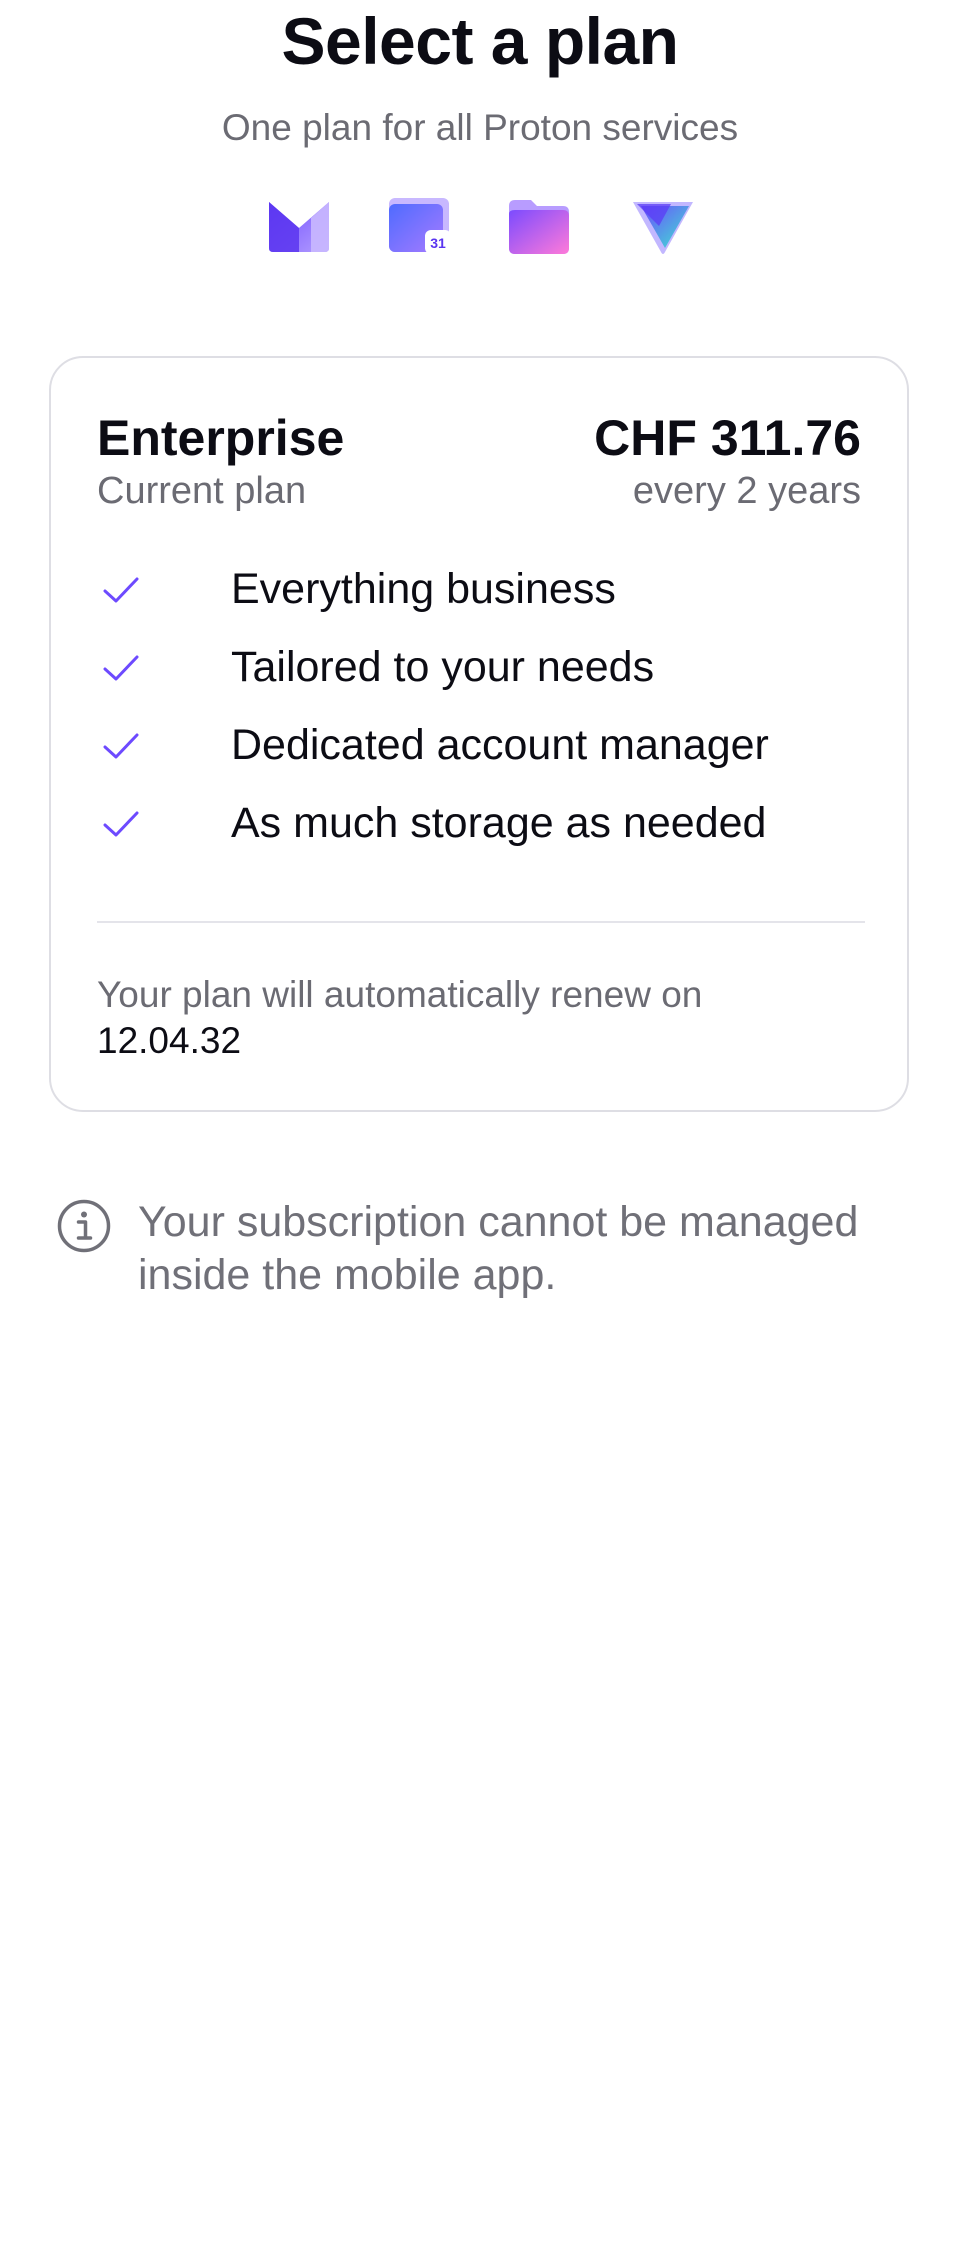 This screenshot has height=2250, width=960. What do you see at coordinates (480, 127) in the screenshot?
I see `page-subtitle: One plan for all Proton services` at bounding box center [480, 127].